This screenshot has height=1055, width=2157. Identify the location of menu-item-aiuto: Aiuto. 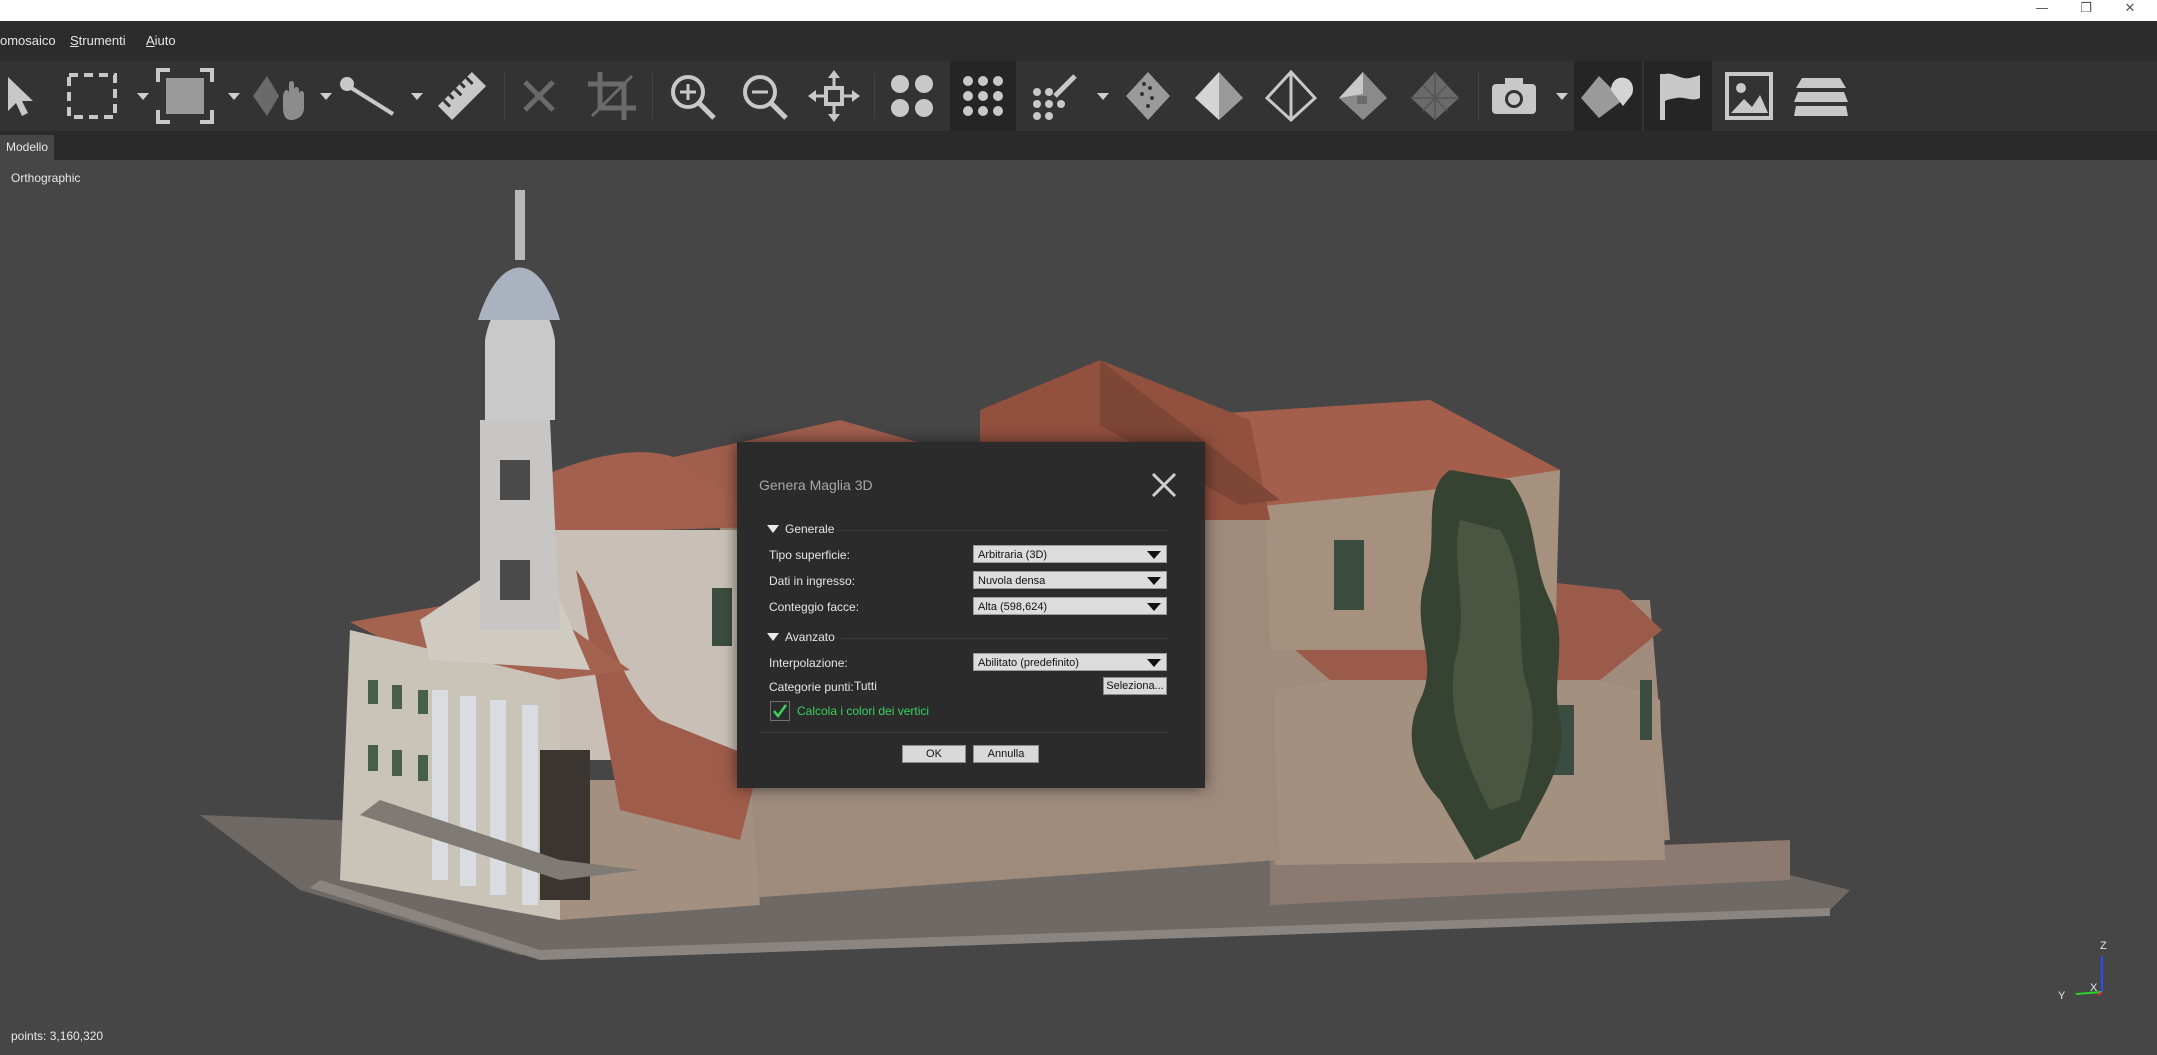
(161, 40).